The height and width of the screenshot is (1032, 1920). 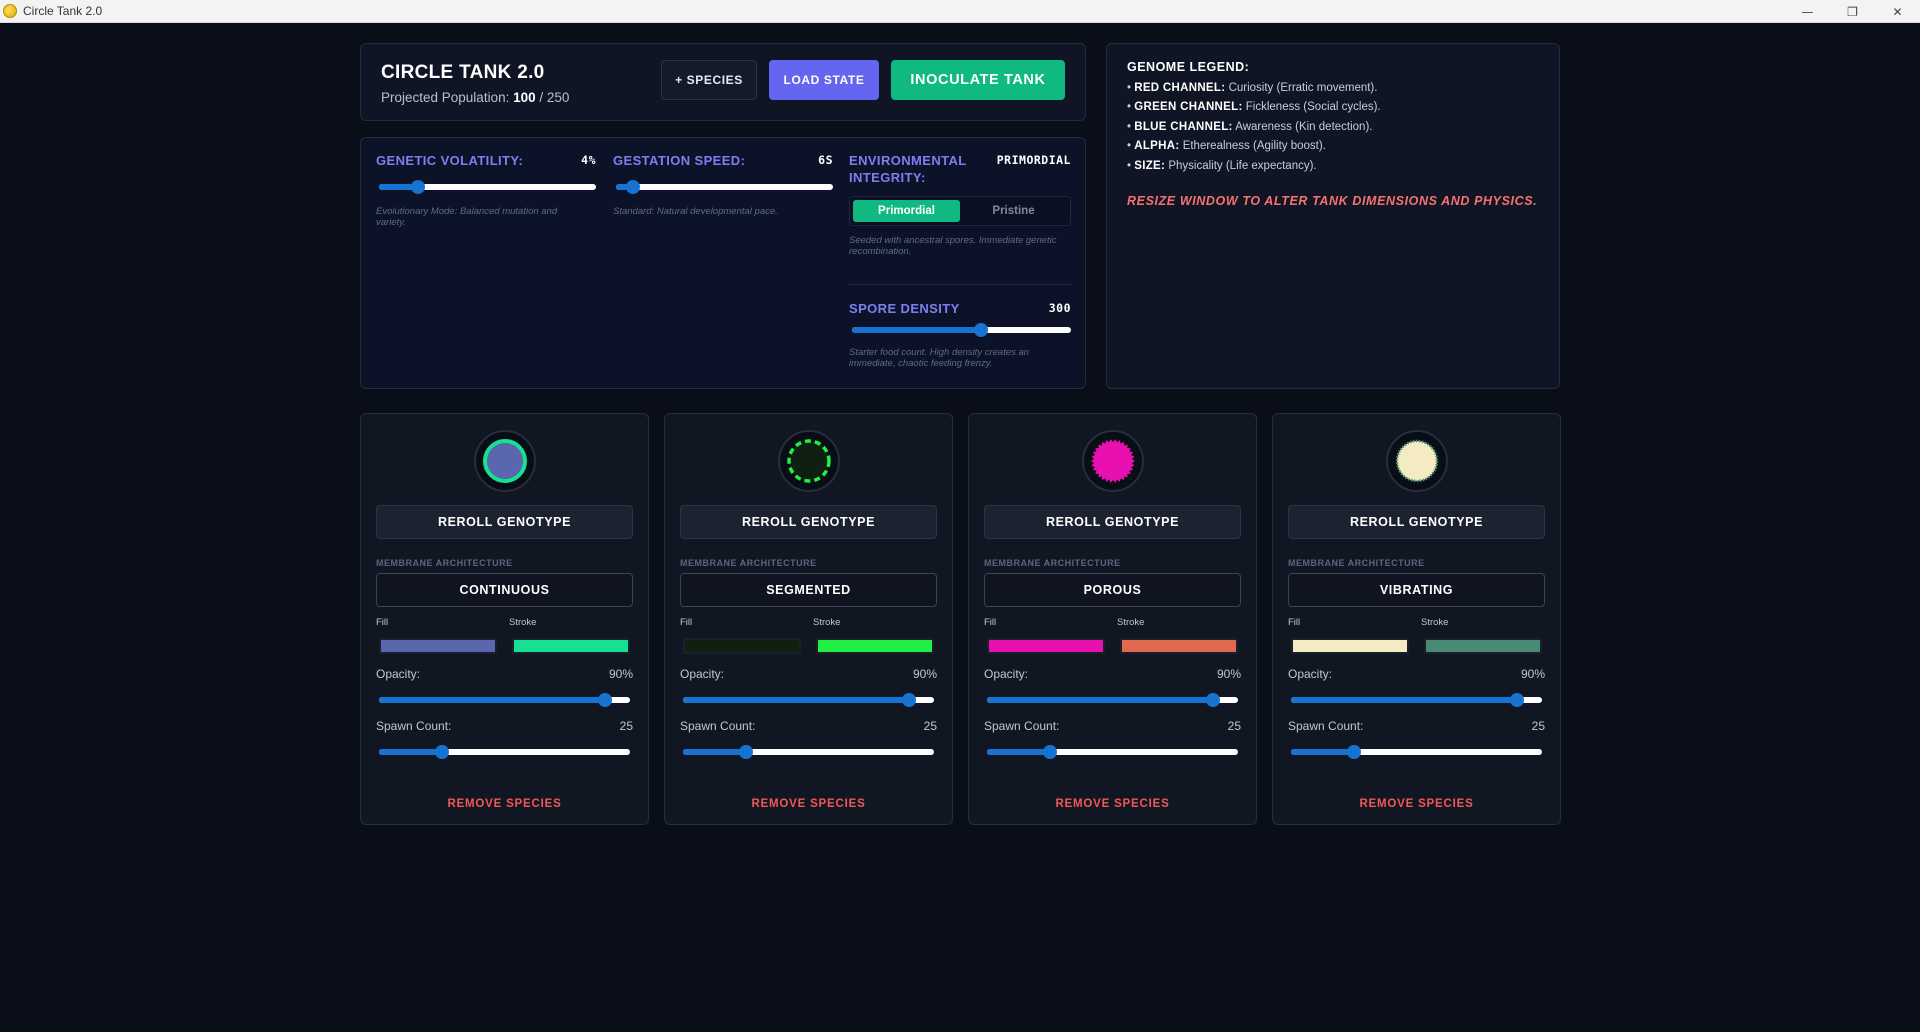 What do you see at coordinates (524, 97) in the screenshot?
I see `population-current: 100` at bounding box center [524, 97].